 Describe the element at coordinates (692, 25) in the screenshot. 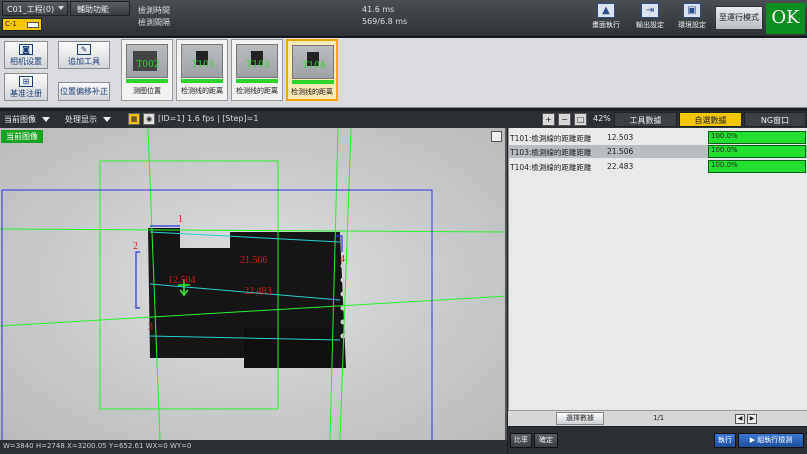

I see `environment-settings-label: 環境設定` at that location.